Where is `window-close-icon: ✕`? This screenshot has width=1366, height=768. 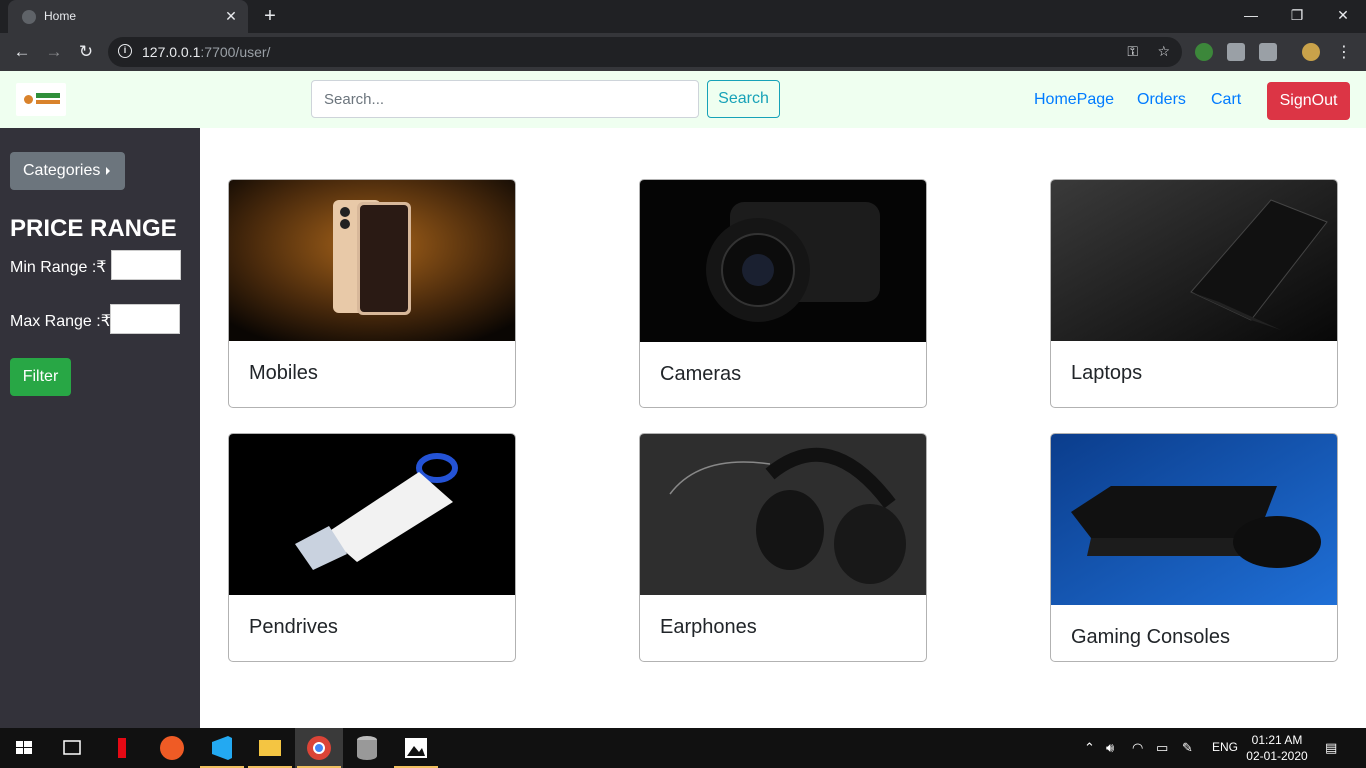 window-close-icon: ✕ is located at coordinates (1343, 16).